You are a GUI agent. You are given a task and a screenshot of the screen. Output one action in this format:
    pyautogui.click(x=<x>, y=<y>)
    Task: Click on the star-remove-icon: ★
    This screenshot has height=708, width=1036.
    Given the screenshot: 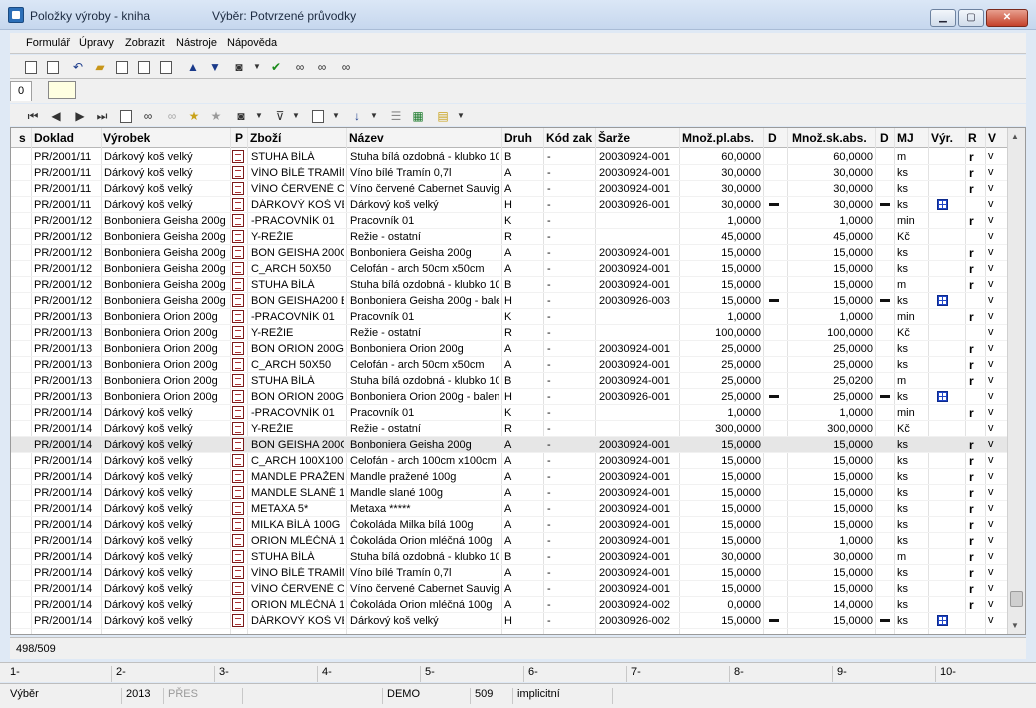 What is the action you would take?
    pyautogui.click(x=216, y=116)
    